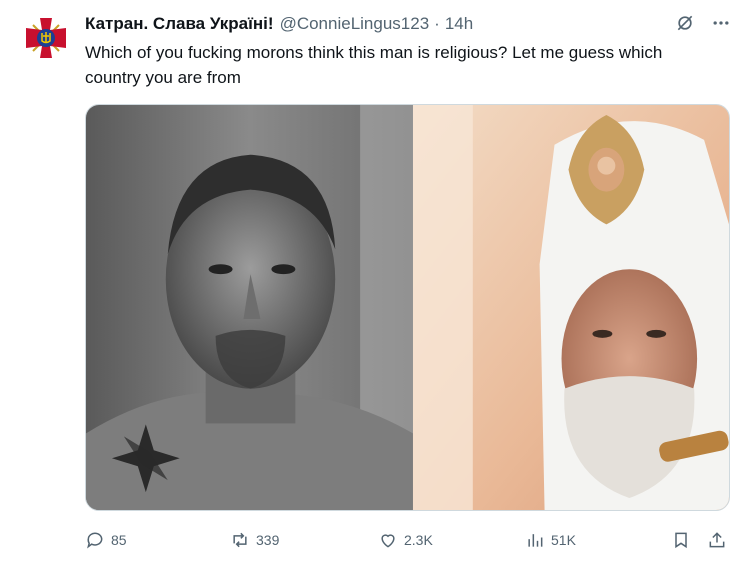 The width and height of the screenshot is (750, 568). What do you see at coordinates (240, 540) in the screenshot?
I see `retweet-icon` at bounding box center [240, 540].